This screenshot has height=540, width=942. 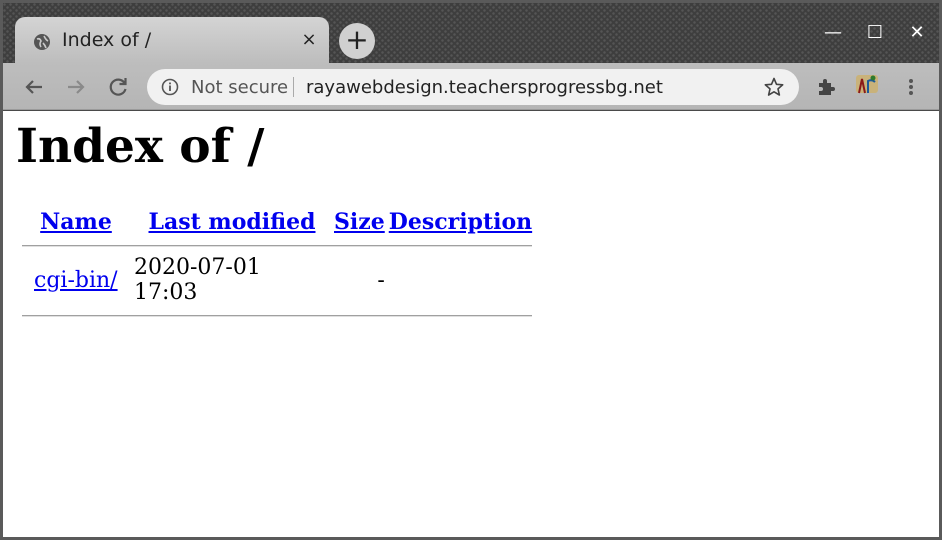 I want to click on close-window-icon: ✕, so click(x=917, y=33).